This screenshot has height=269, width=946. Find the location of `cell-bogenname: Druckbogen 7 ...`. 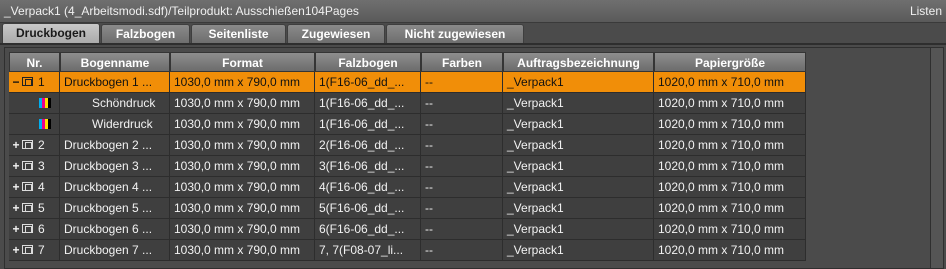

cell-bogenname: Druckbogen 7 ... is located at coordinates (115, 250).